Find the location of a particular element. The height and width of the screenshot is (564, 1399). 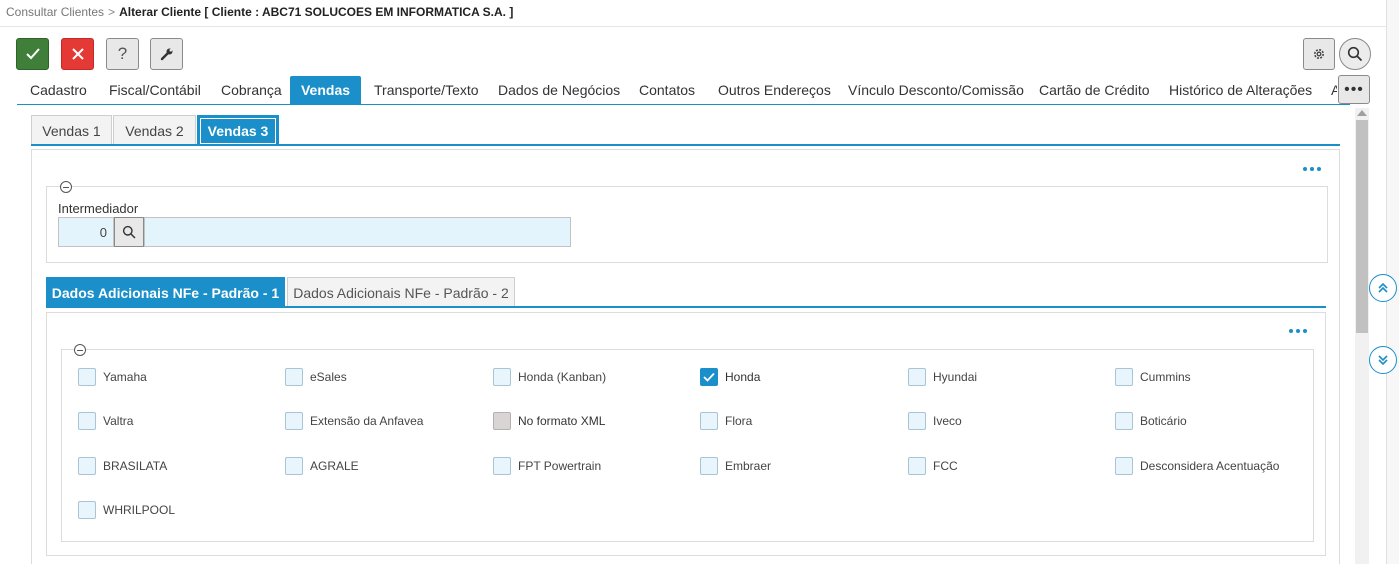

tools-button is located at coordinates (166, 54).